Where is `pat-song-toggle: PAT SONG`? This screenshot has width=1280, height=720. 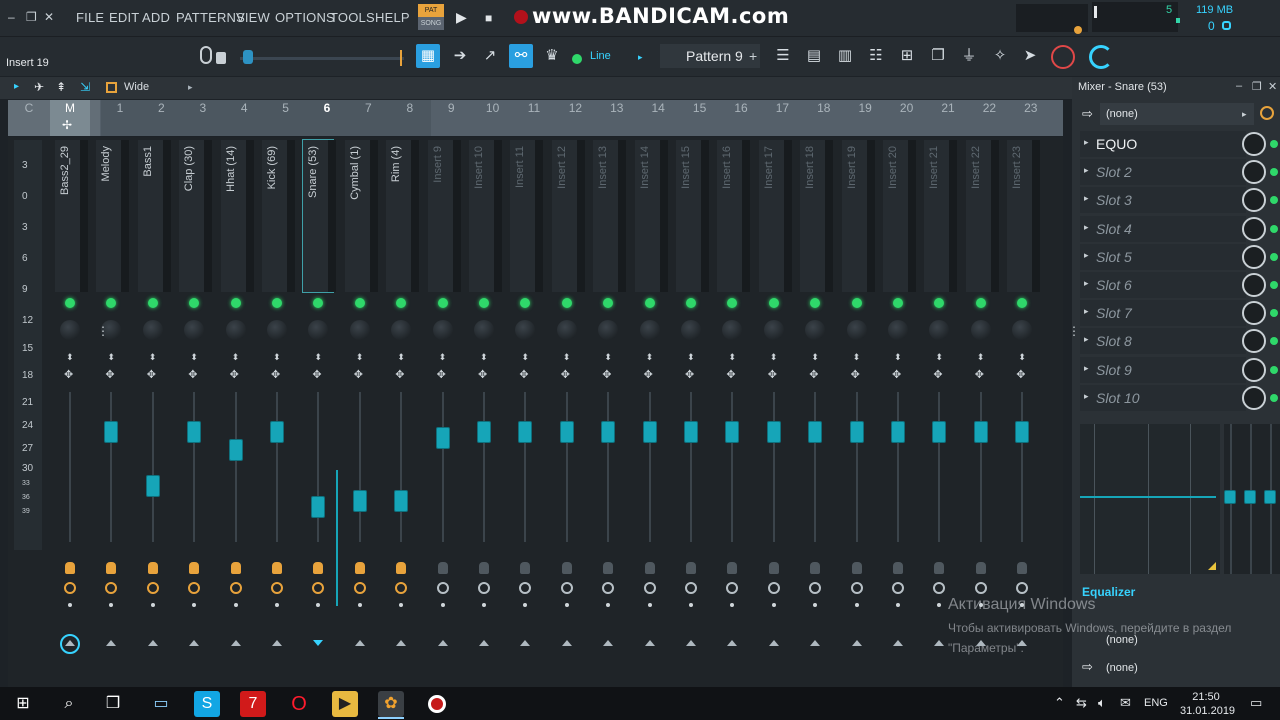
pat-song-toggle: PAT SONG is located at coordinates (431, 18).